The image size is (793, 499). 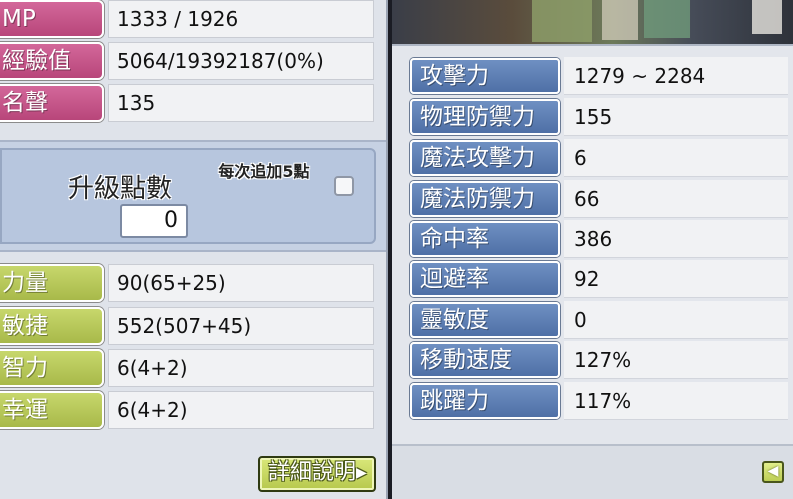 What do you see at coordinates (676, 117) in the screenshot?
I see `weapon-def-value: 155` at bounding box center [676, 117].